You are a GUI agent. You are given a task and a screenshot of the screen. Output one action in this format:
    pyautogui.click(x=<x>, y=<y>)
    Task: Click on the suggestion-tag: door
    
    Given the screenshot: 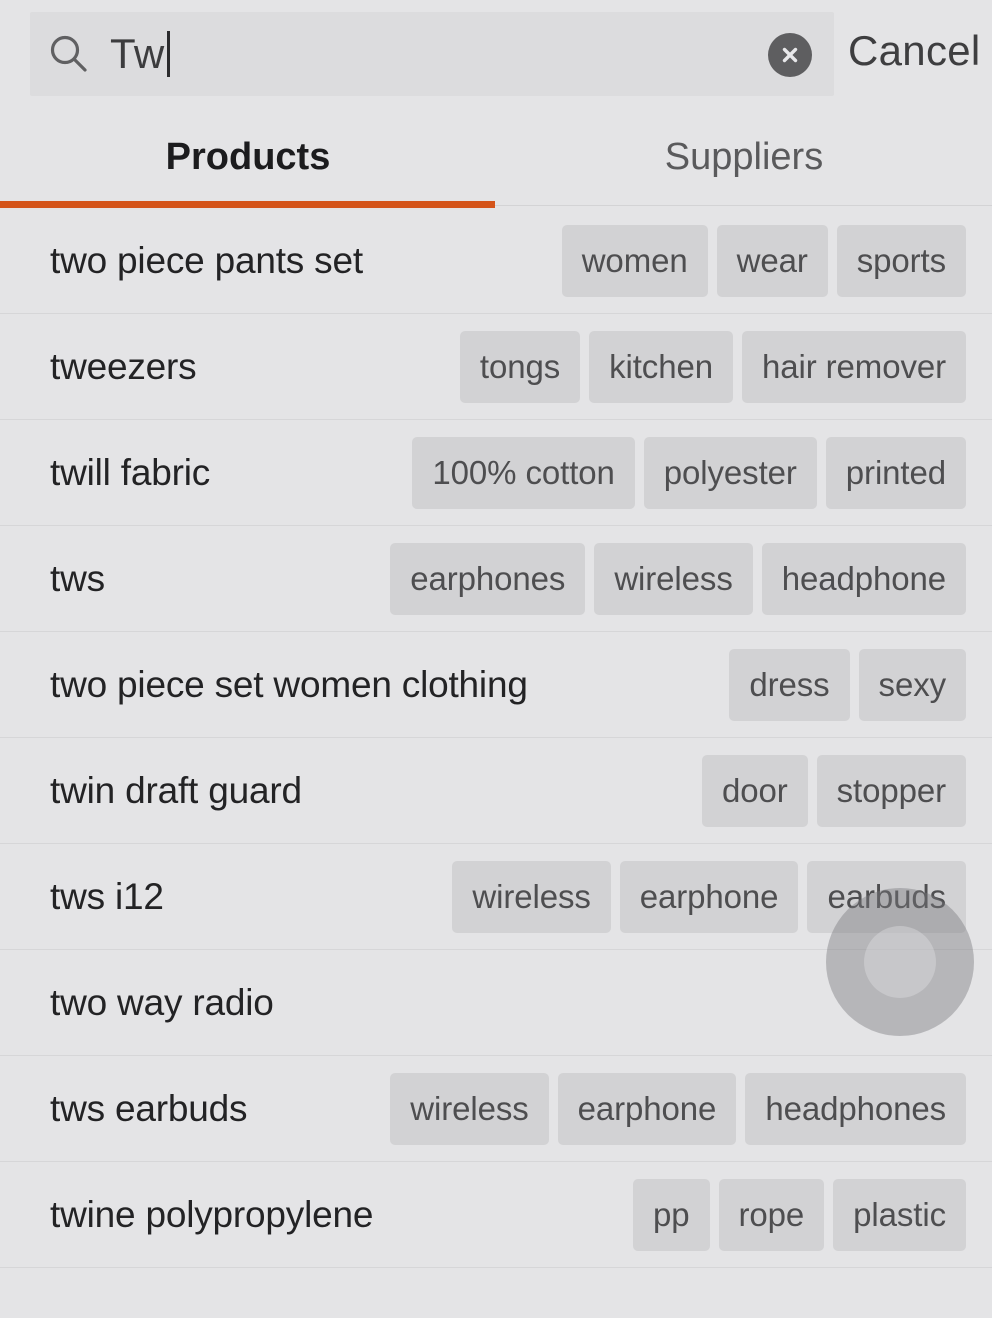 What is the action you would take?
    pyautogui.click(x=754, y=790)
    